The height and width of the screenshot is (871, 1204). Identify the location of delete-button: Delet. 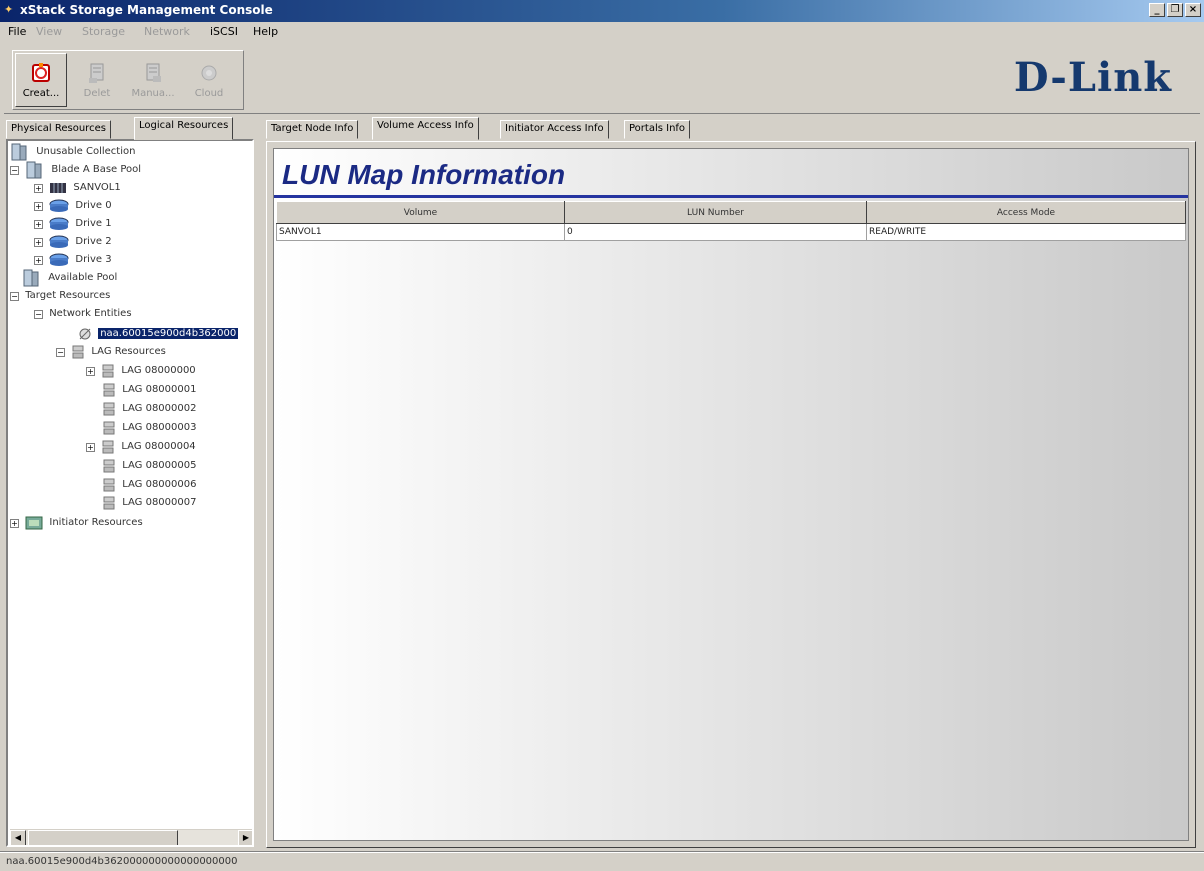
(97, 80).